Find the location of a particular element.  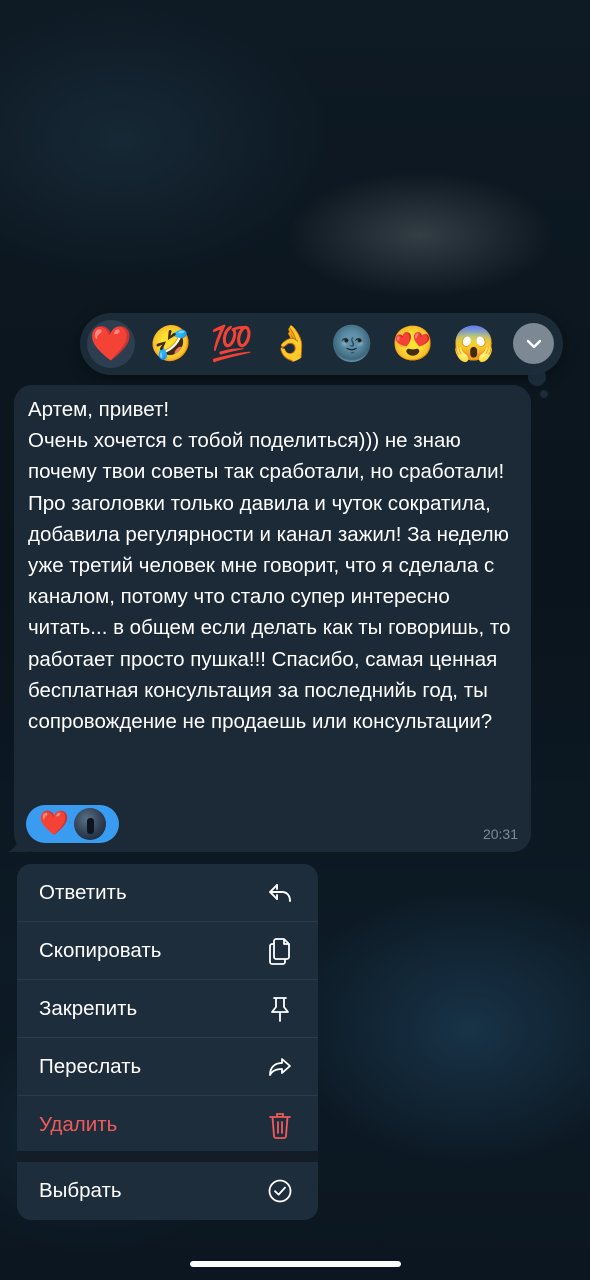

check-circle-icon is located at coordinates (280, 1191).